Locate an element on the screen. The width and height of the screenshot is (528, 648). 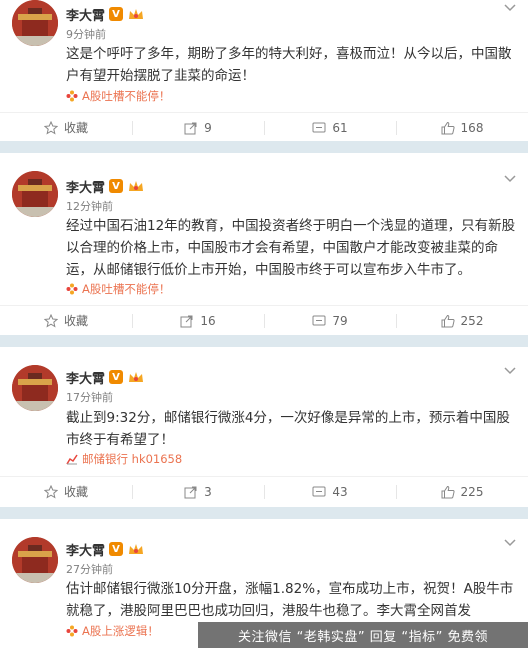
topic-tag-label: A股上涨逻辑！ is located at coordinates (120, 631).